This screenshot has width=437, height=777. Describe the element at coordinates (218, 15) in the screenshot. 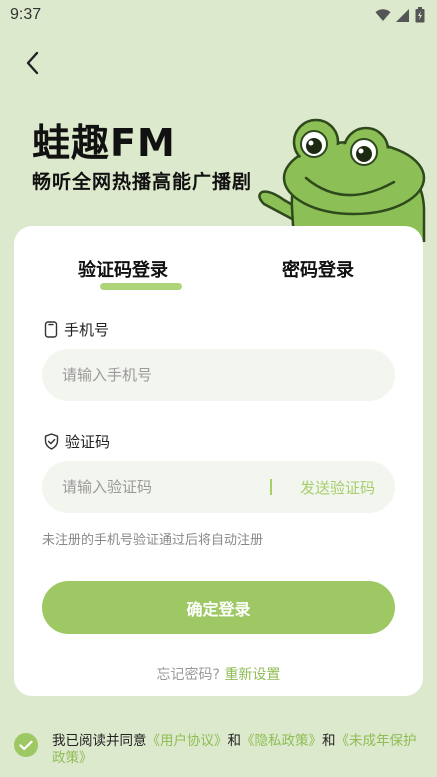

I see `status-bar: 9:37` at that location.